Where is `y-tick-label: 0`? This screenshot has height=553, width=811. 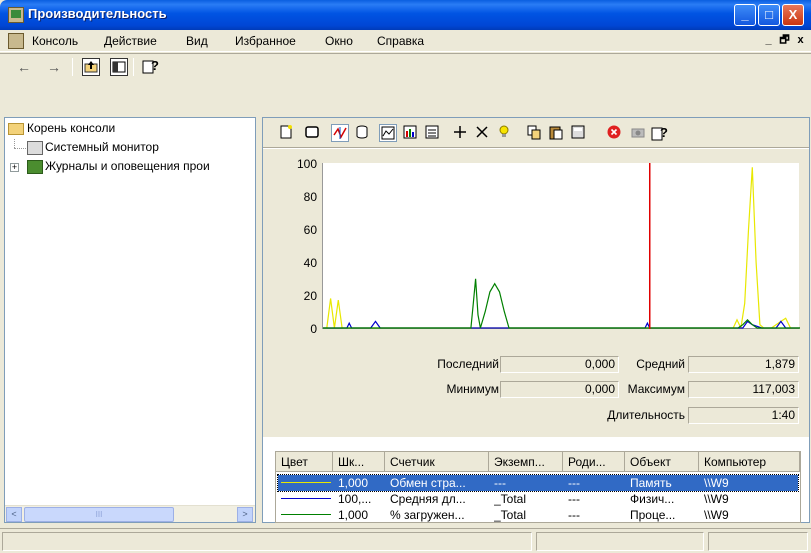
y-tick-label: 0 is located at coordinates (313, 329).